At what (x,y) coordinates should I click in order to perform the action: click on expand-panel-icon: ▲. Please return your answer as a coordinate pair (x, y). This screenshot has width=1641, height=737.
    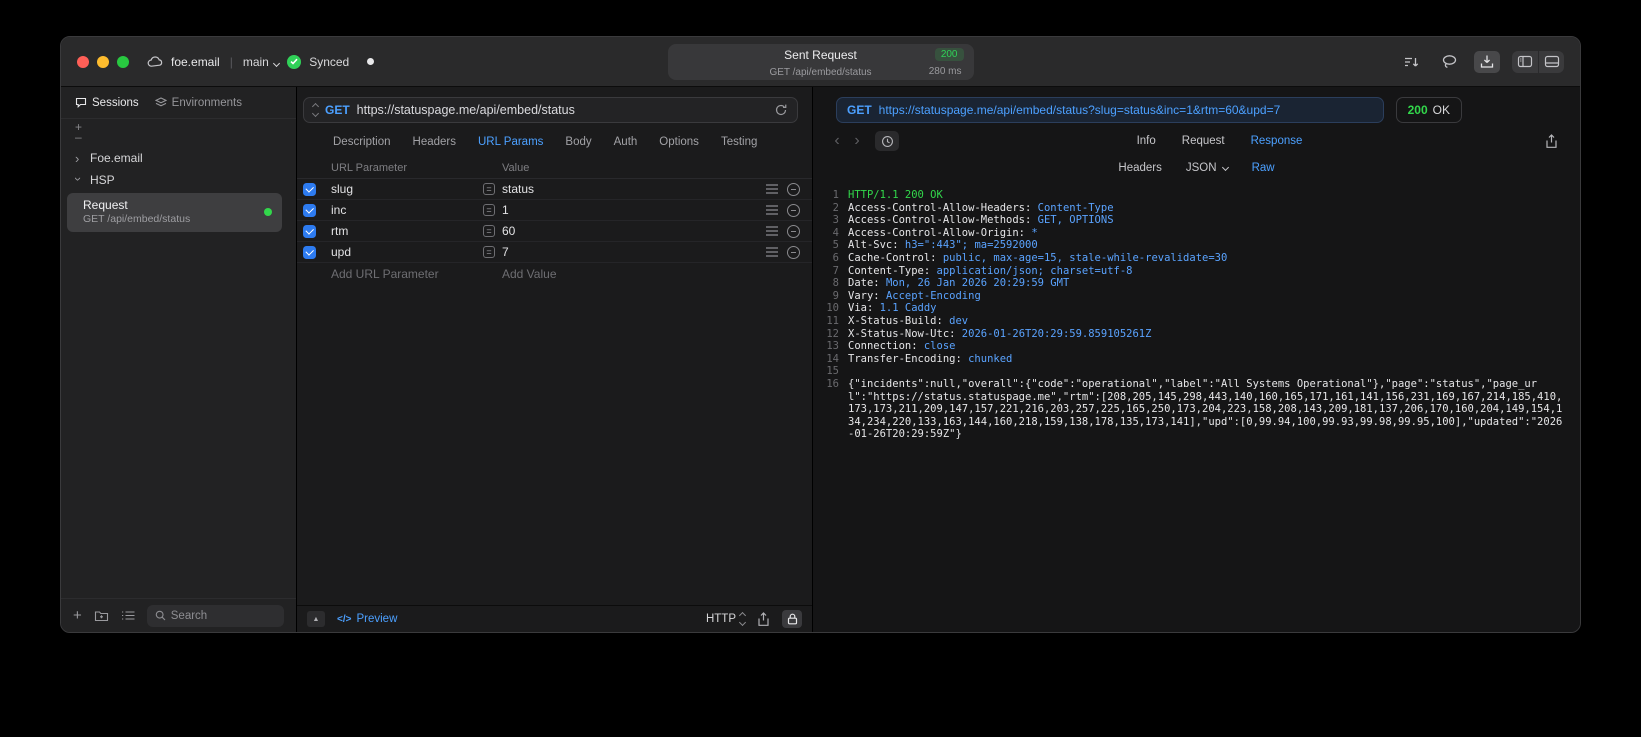
    Looking at the image, I should click on (316, 619).